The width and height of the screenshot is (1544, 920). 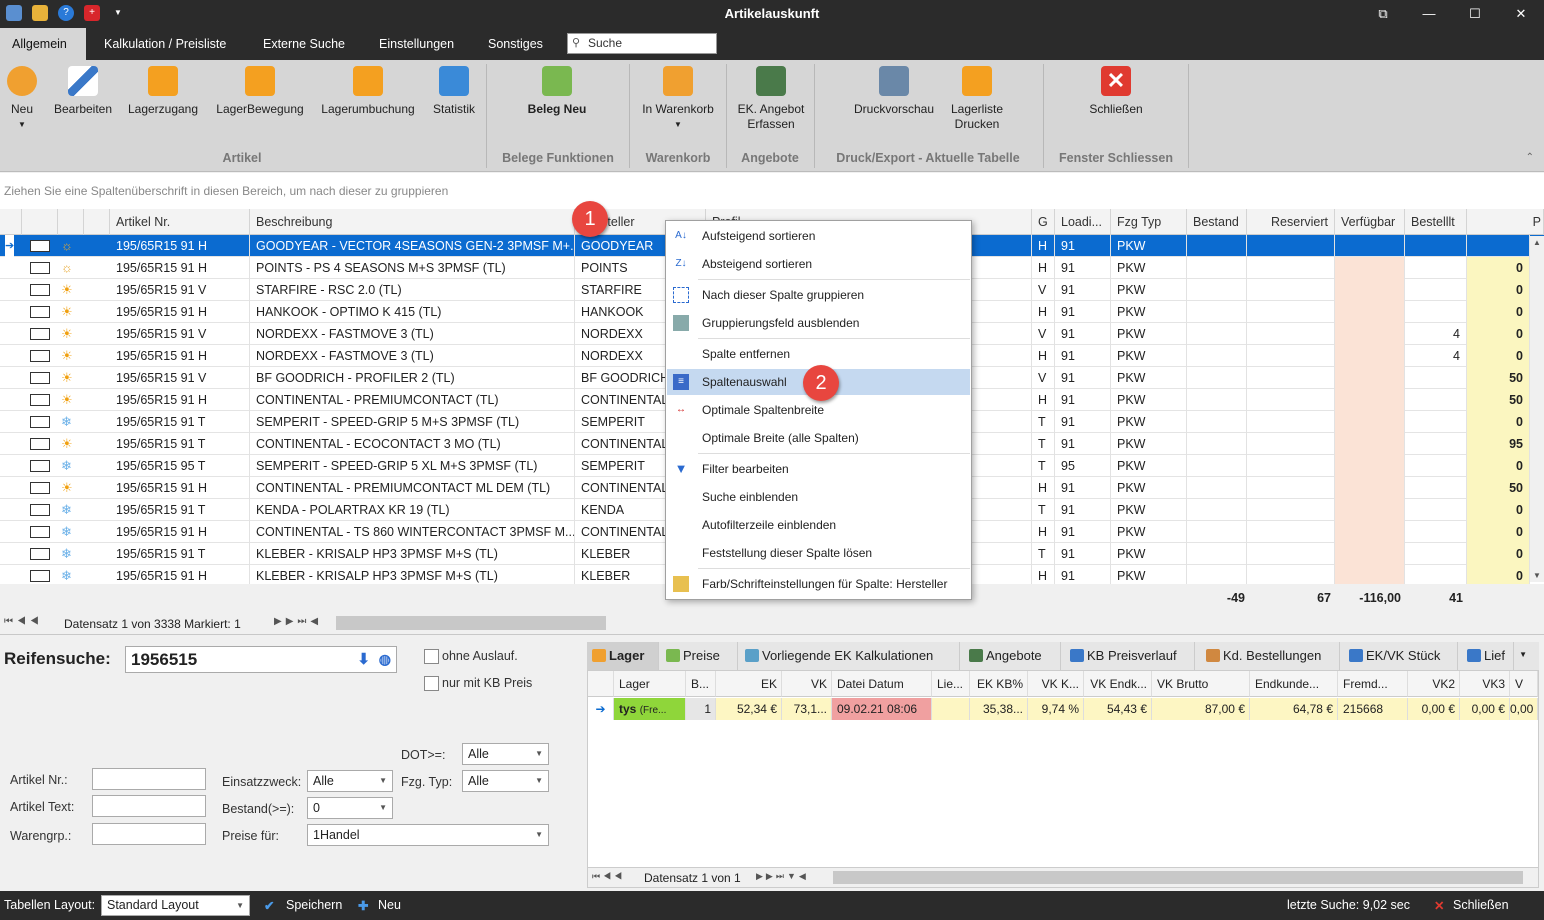 I want to click on header-bestellt: Bestelllt, so click(x=1436, y=222).